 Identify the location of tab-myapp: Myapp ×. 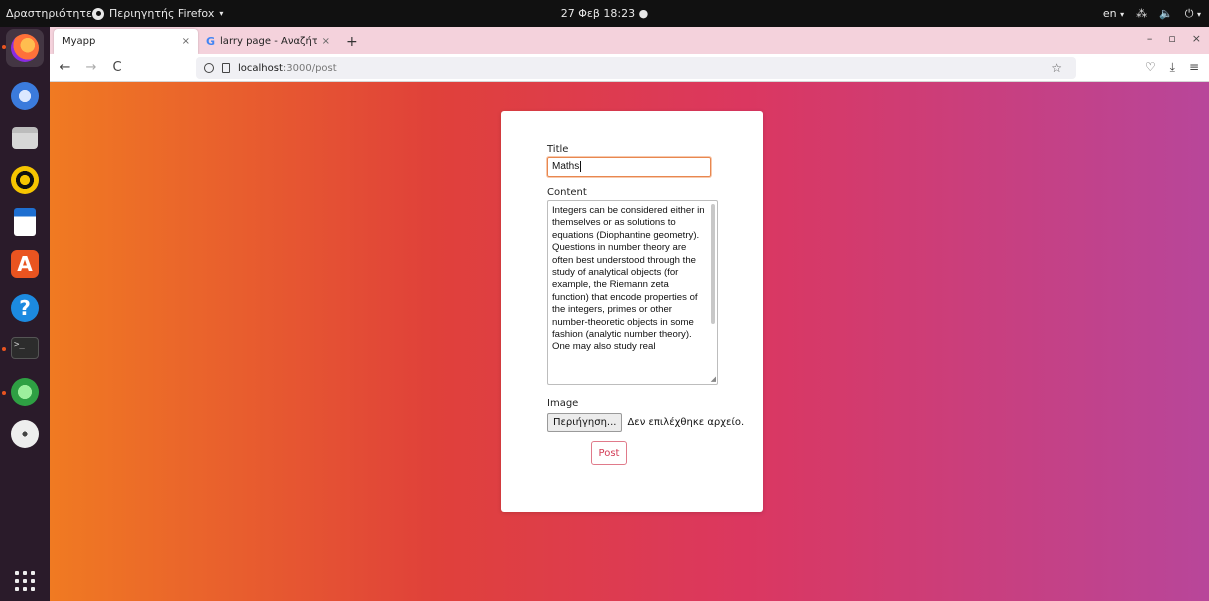
(126, 41).